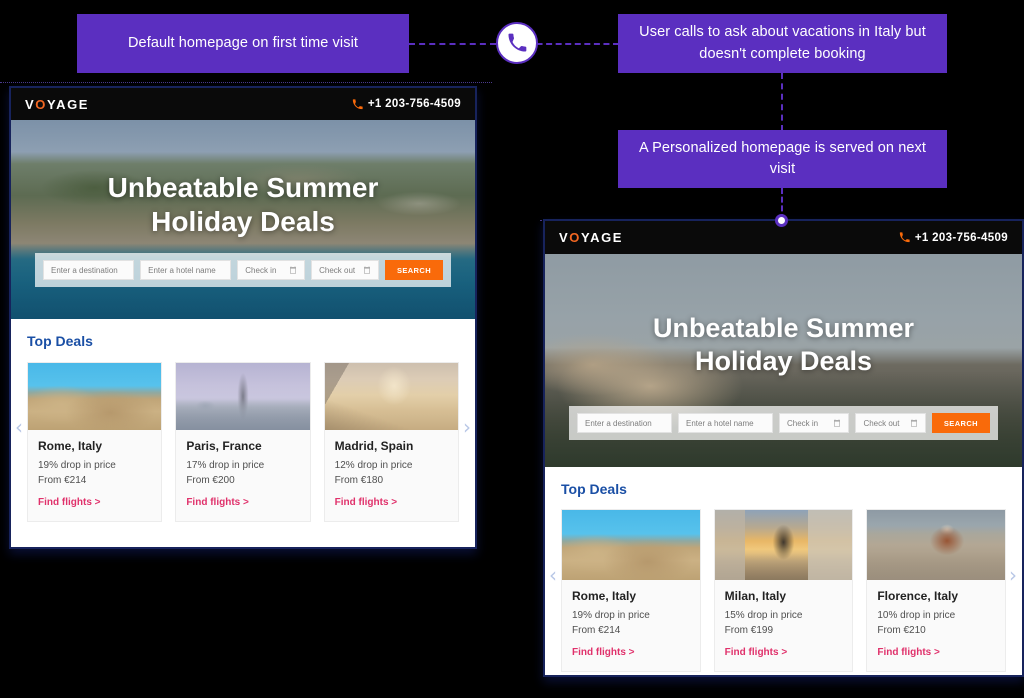  What do you see at coordinates (901, 630) in the screenshot?
I see `deal-from-price: From €210` at bounding box center [901, 630].